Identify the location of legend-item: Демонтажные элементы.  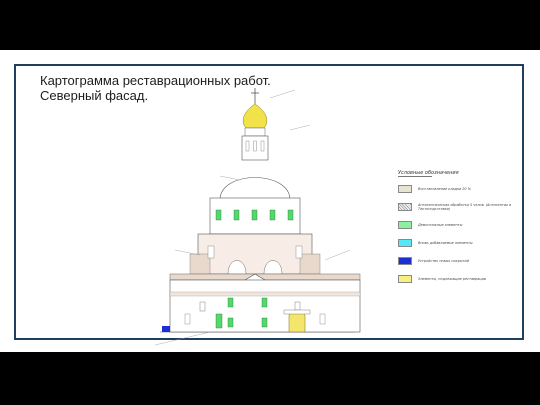
(458, 224).